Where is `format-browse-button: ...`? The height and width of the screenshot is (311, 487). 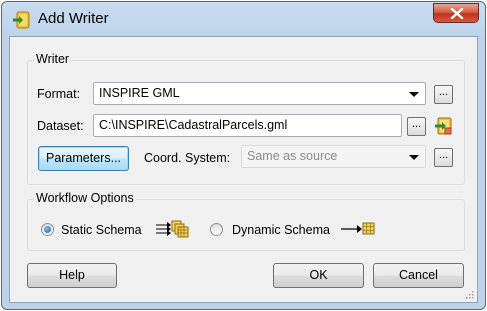
format-browse-button: ... is located at coordinates (443, 94).